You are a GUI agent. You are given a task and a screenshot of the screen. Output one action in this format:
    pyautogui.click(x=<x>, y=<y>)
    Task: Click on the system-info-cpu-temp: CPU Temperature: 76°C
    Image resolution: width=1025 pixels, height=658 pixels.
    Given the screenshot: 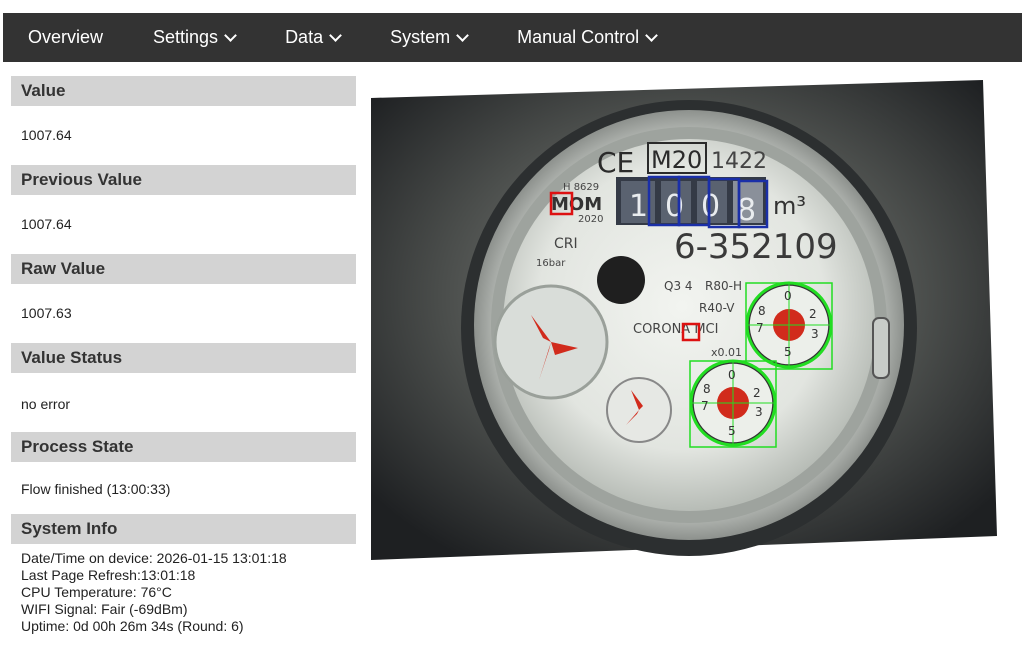 What is the action you would take?
    pyautogui.click(x=96, y=592)
    